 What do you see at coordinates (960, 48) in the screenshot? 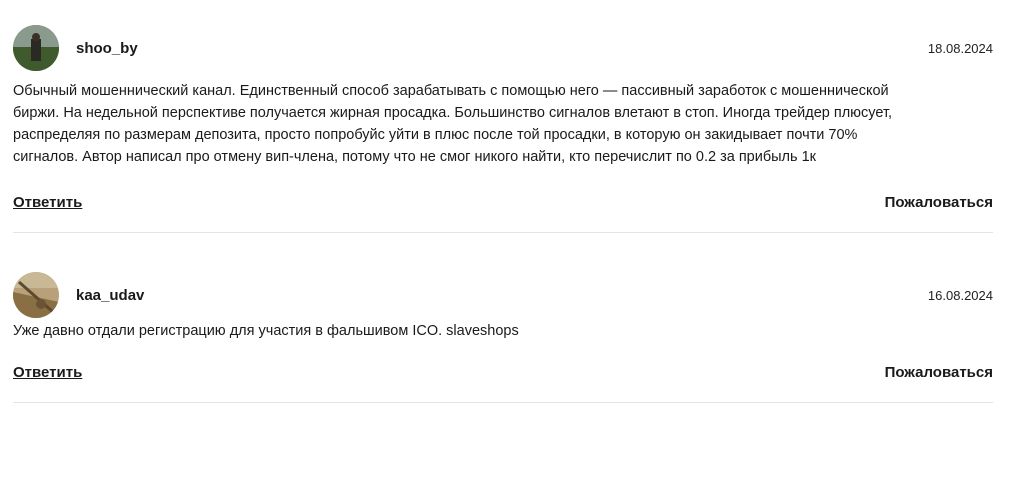
I see `comment-date: 18.08.2024` at bounding box center [960, 48].